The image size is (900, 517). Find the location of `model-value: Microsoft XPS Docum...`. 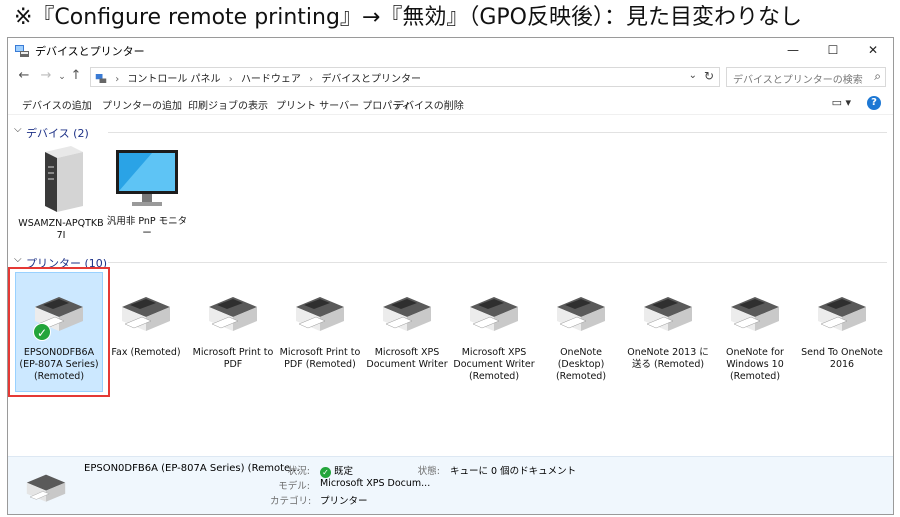

model-value: Microsoft XPS Docum... is located at coordinates (375, 483).